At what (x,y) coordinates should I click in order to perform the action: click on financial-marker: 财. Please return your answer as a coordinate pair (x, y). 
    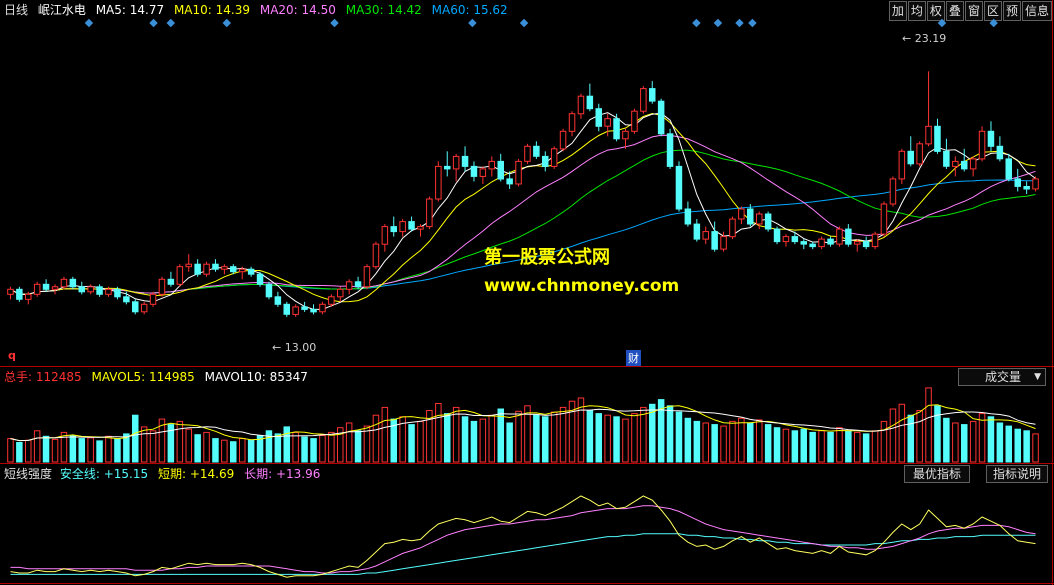
    Looking at the image, I should click on (633, 358).